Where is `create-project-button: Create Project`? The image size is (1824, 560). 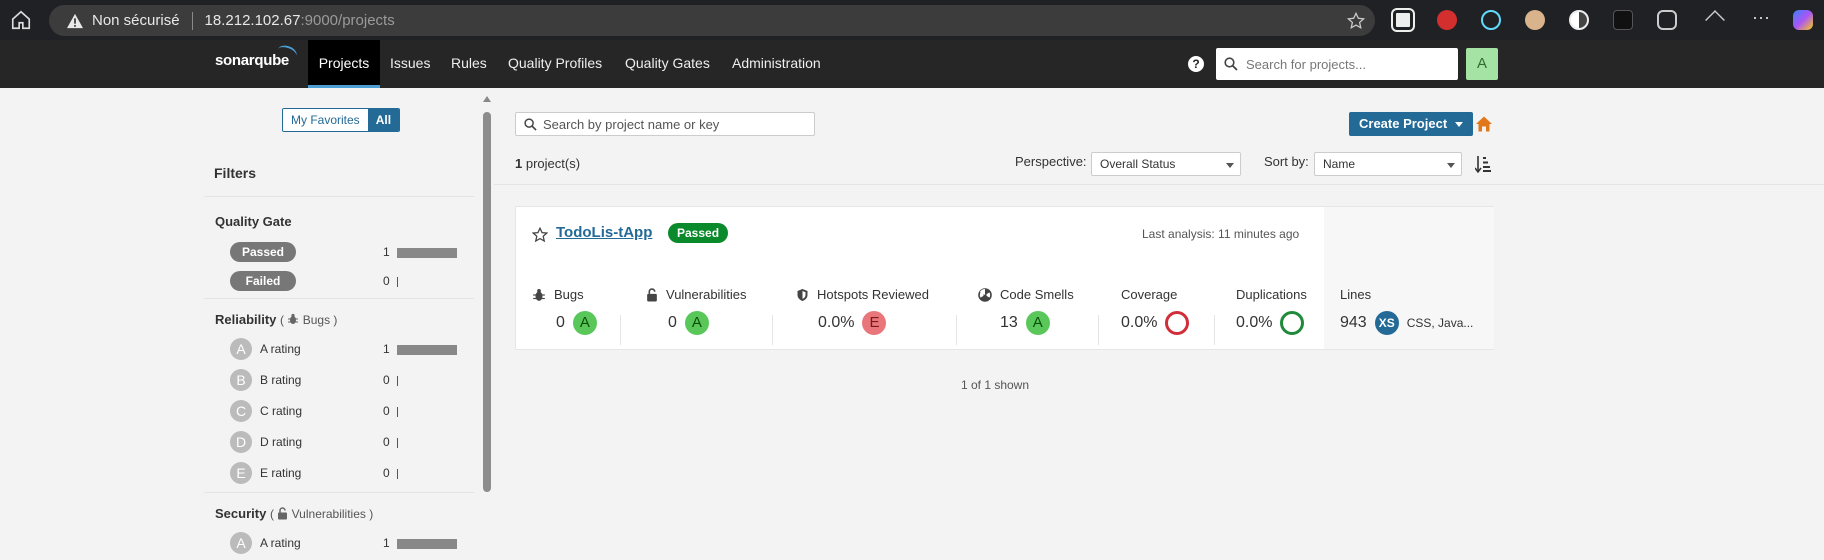
create-project-button: Create Project is located at coordinates (1411, 124).